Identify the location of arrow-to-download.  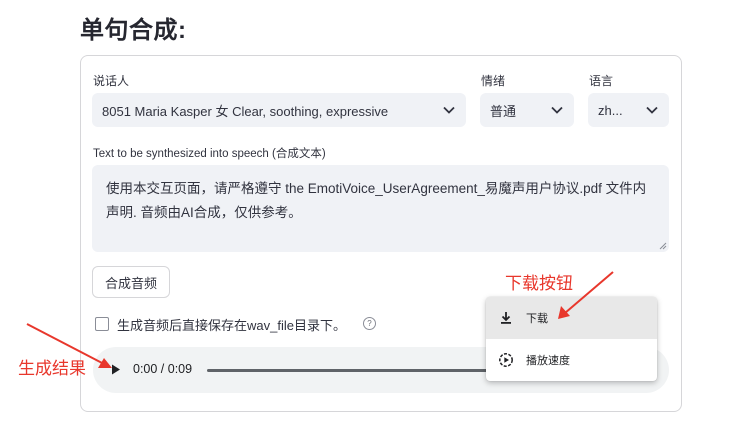
(589, 292).